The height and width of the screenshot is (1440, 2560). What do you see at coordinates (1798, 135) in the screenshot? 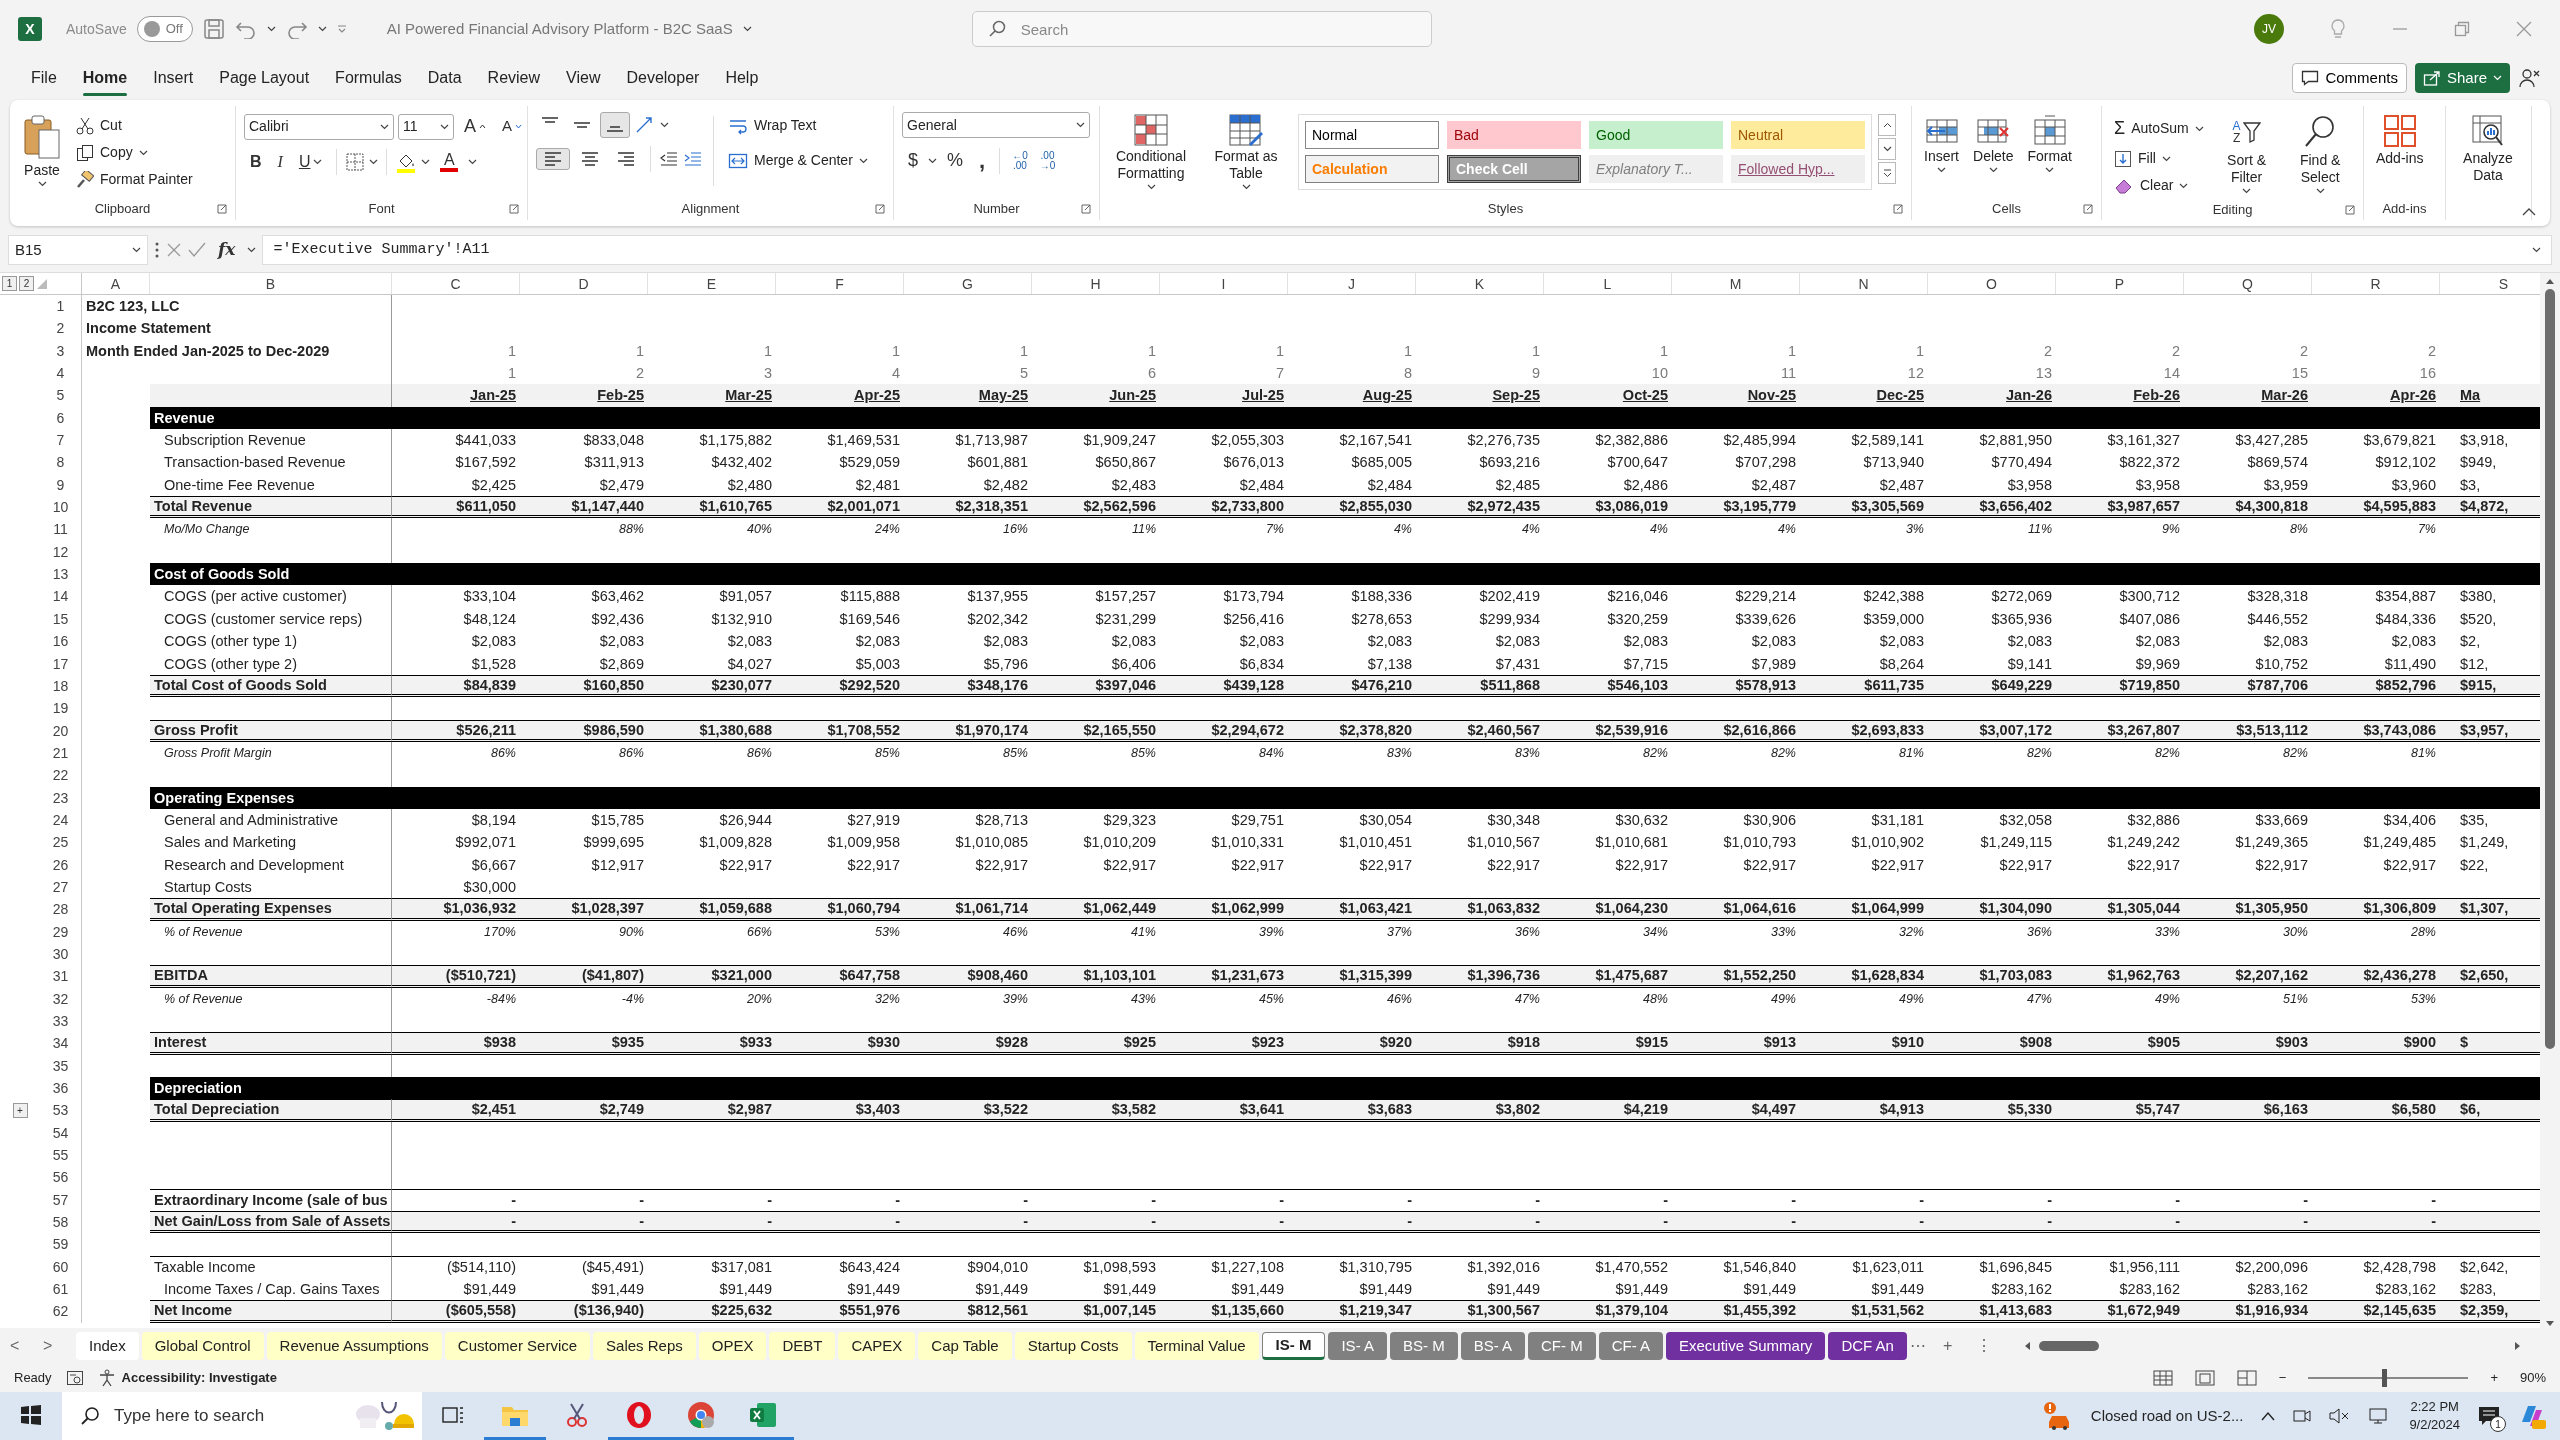
I see `cell-style: Neutral` at bounding box center [1798, 135].